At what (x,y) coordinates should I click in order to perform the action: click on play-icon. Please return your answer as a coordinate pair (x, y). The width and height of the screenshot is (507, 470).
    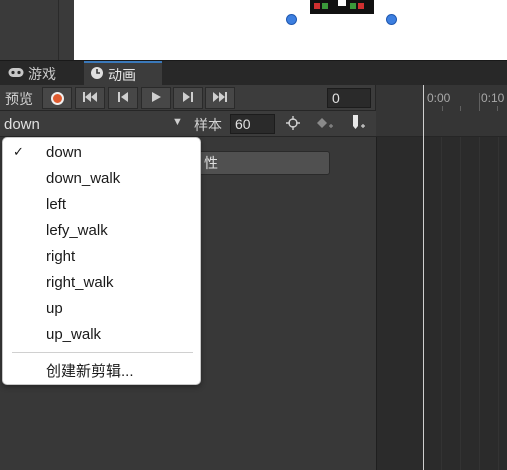
    Looking at the image, I should click on (156, 98).